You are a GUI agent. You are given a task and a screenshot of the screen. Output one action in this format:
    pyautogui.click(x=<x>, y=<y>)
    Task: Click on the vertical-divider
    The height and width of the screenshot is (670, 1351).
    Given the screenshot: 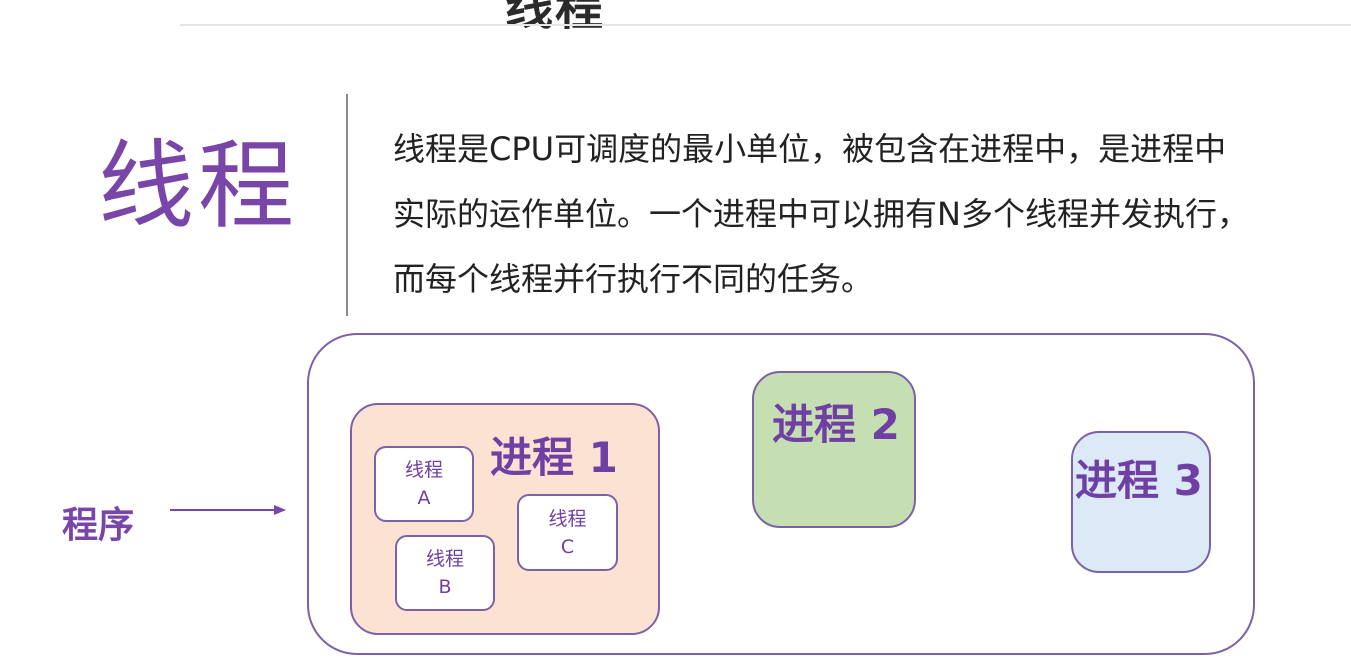 What is the action you would take?
    pyautogui.click(x=347, y=205)
    